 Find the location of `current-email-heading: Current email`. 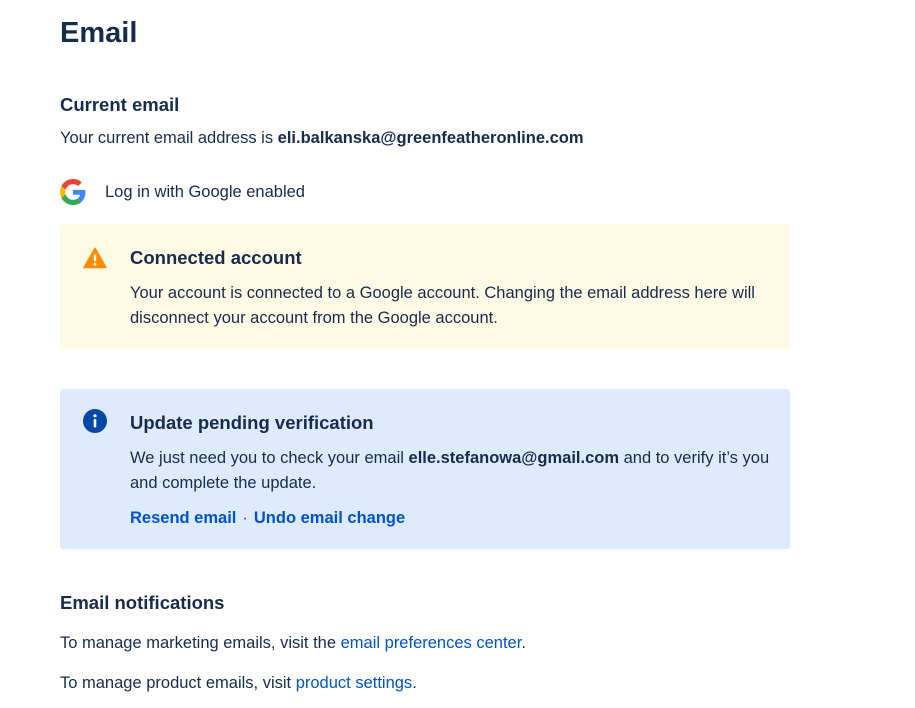

current-email-heading: Current email is located at coordinates (120, 104).